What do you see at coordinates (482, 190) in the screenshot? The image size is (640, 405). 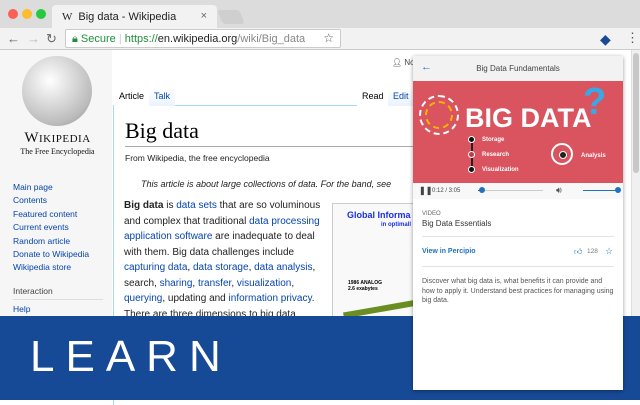 I see `seek-handle` at bounding box center [482, 190].